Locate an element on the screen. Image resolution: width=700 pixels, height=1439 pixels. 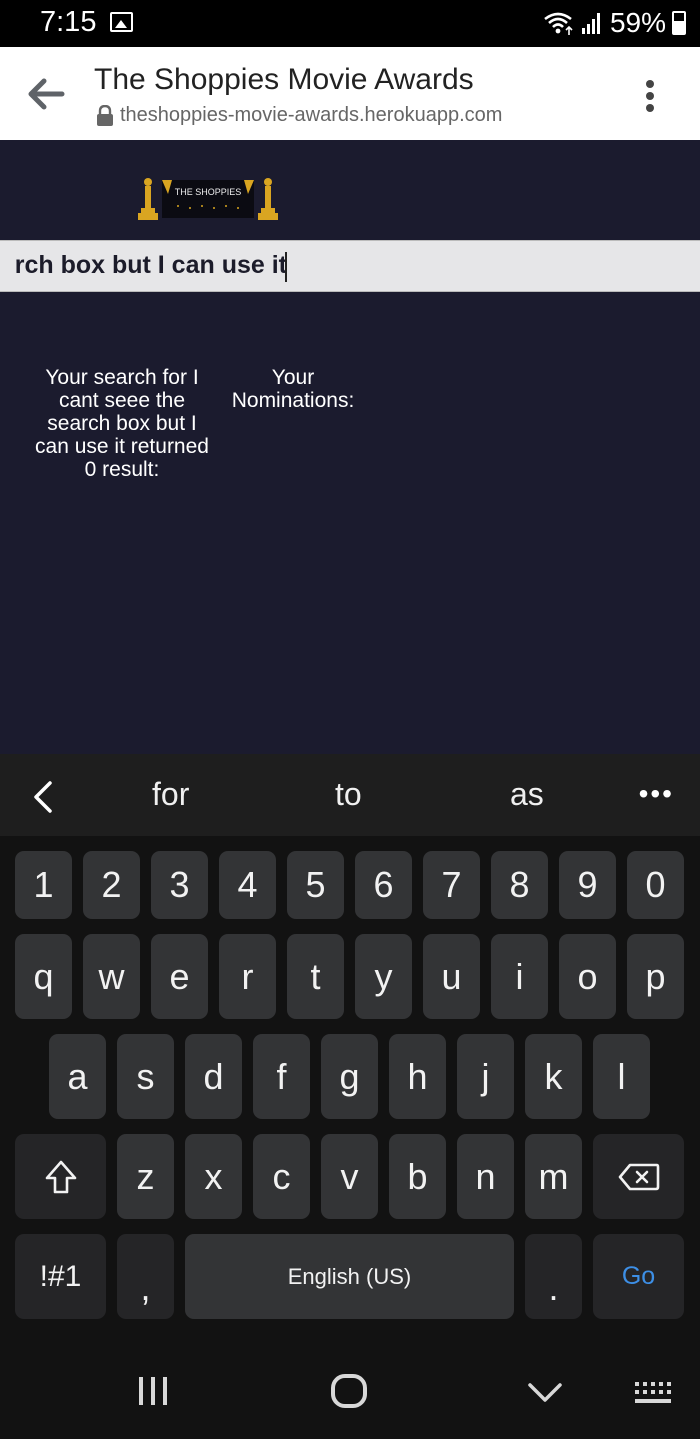
battery-percent: 59% is located at coordinates (637, 22).